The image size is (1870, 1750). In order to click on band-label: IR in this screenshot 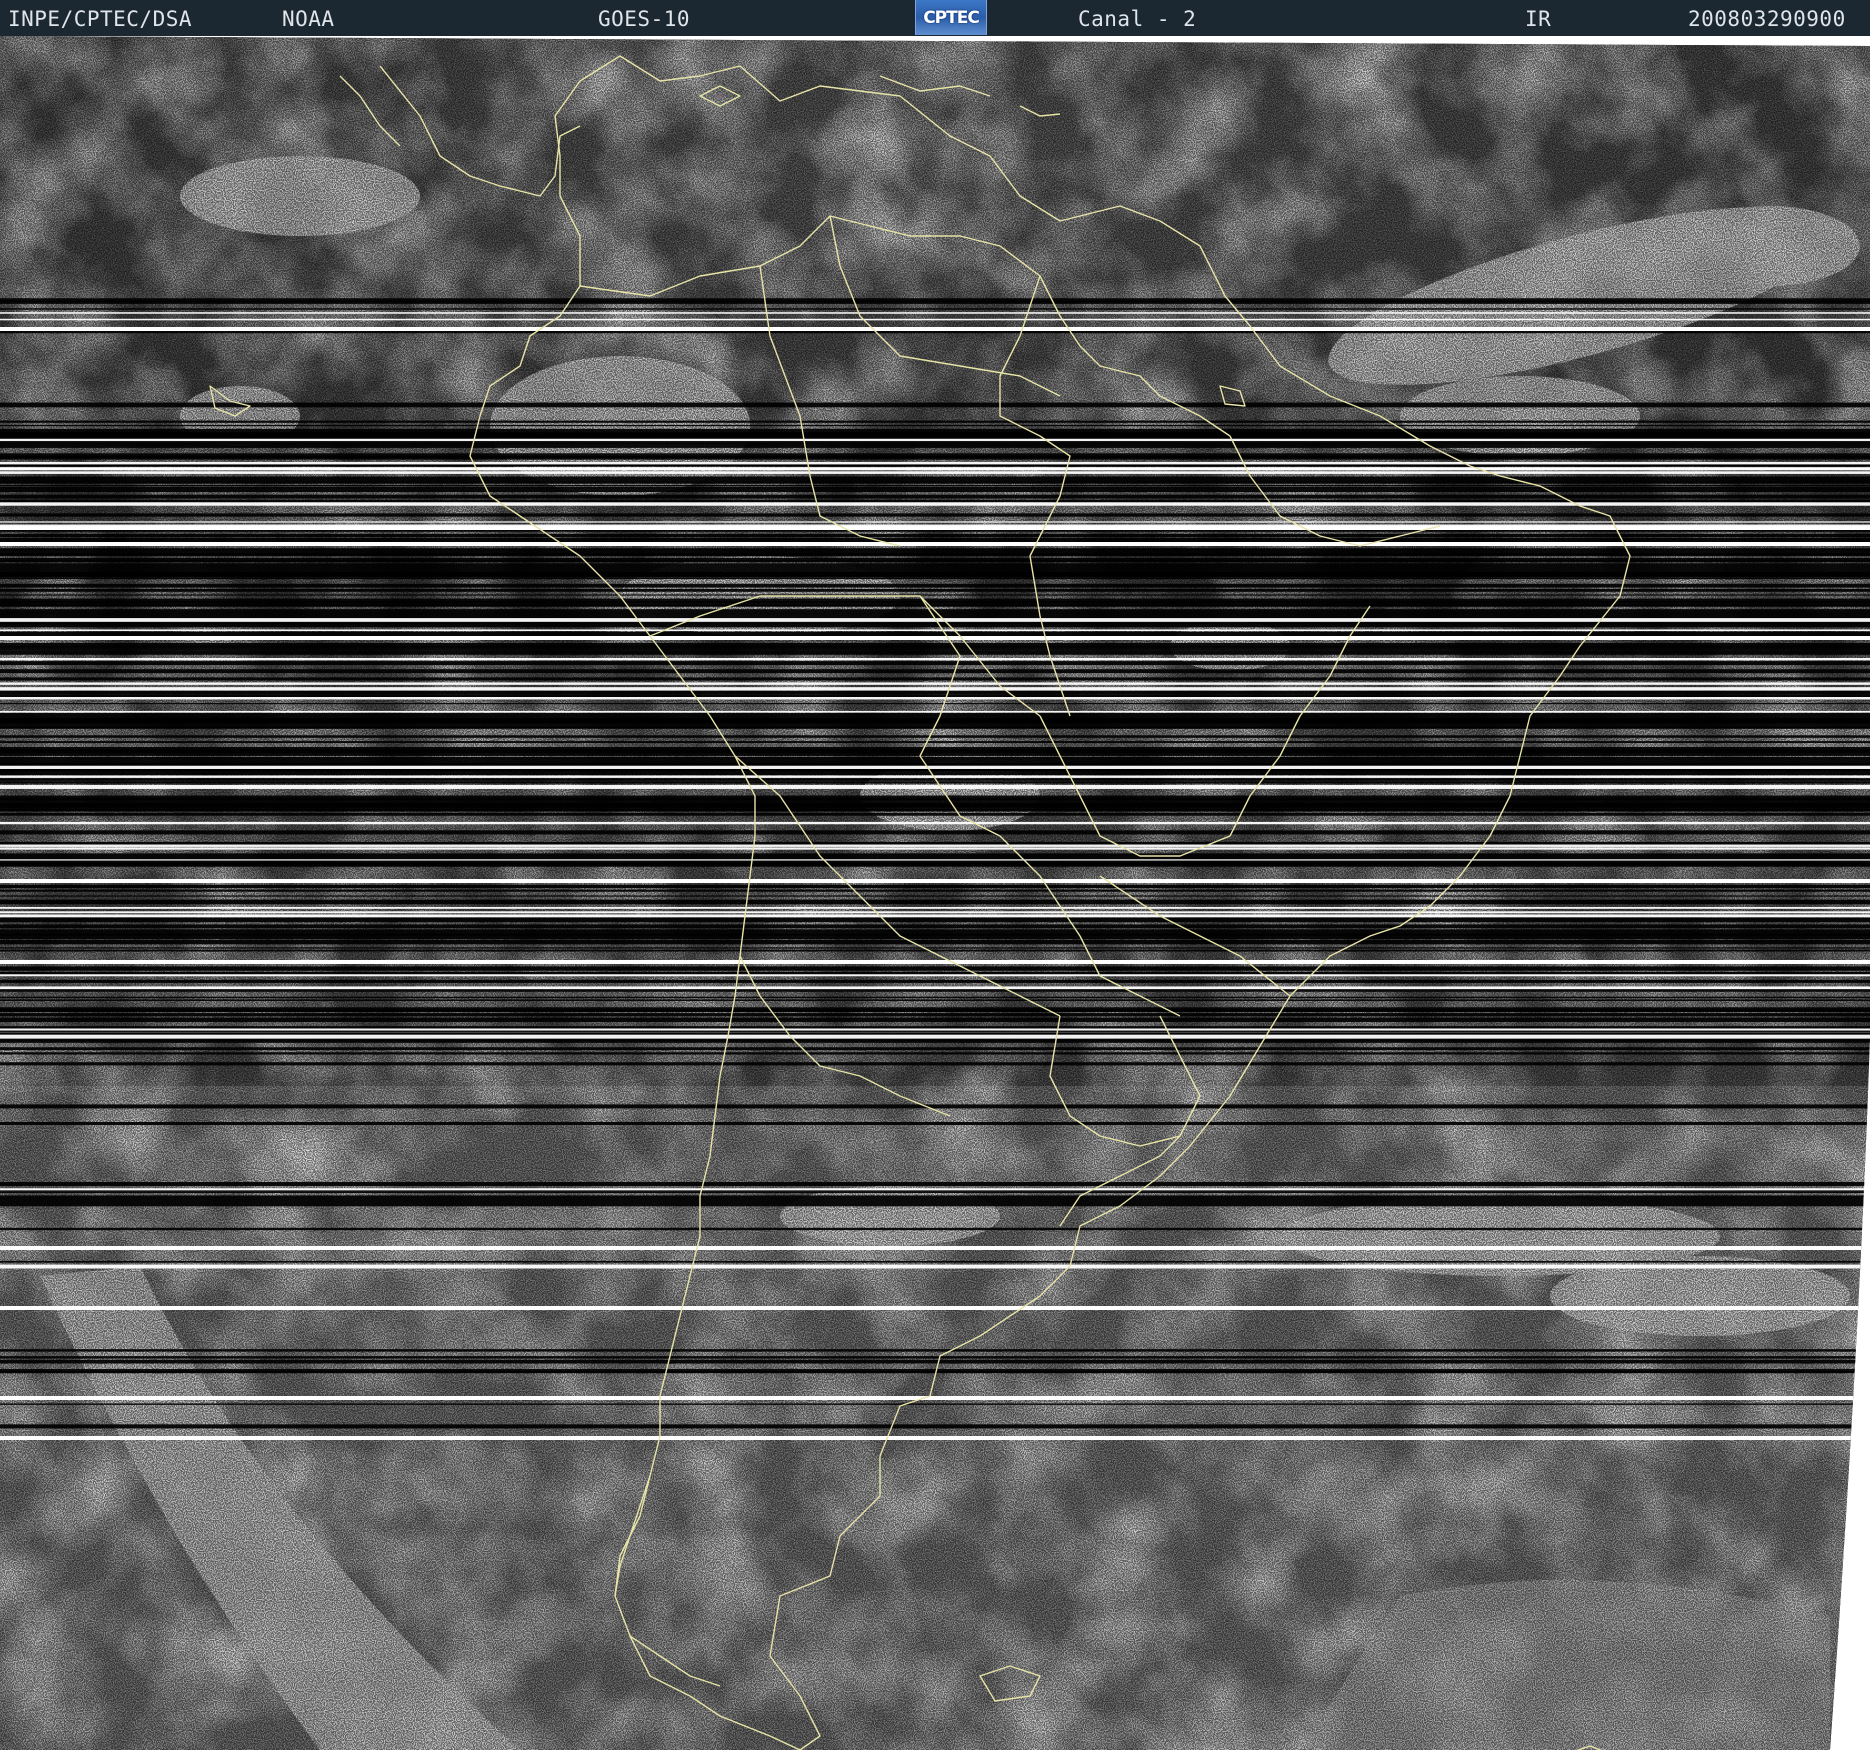, I will do `click(1538, 19)`.